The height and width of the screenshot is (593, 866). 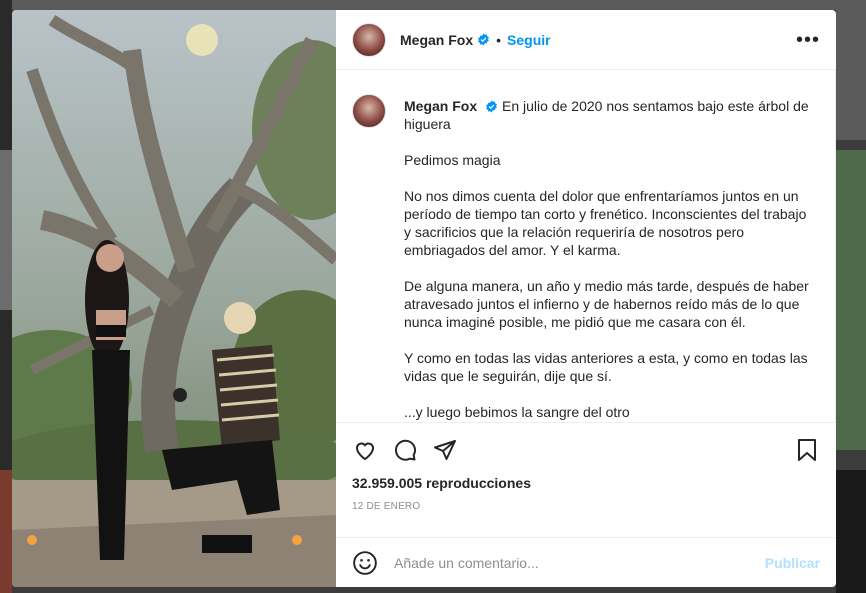 What do you see at coordinates (452, 160) in the screenshot?
I see `caption-paragraph: Pedimos magia` at bounding box center [452, 160].